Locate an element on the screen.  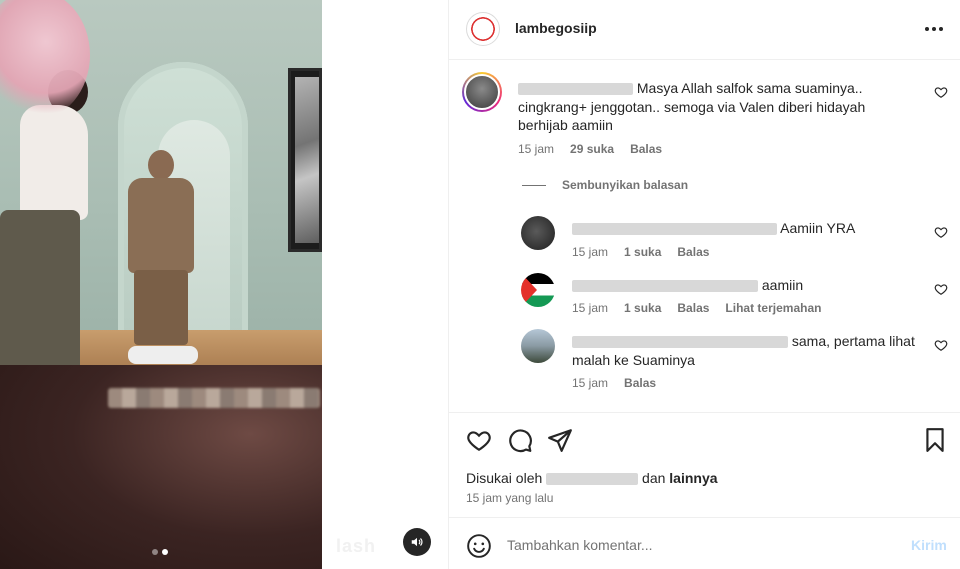
carousel-dot-active is located at coordinates (165, 552).